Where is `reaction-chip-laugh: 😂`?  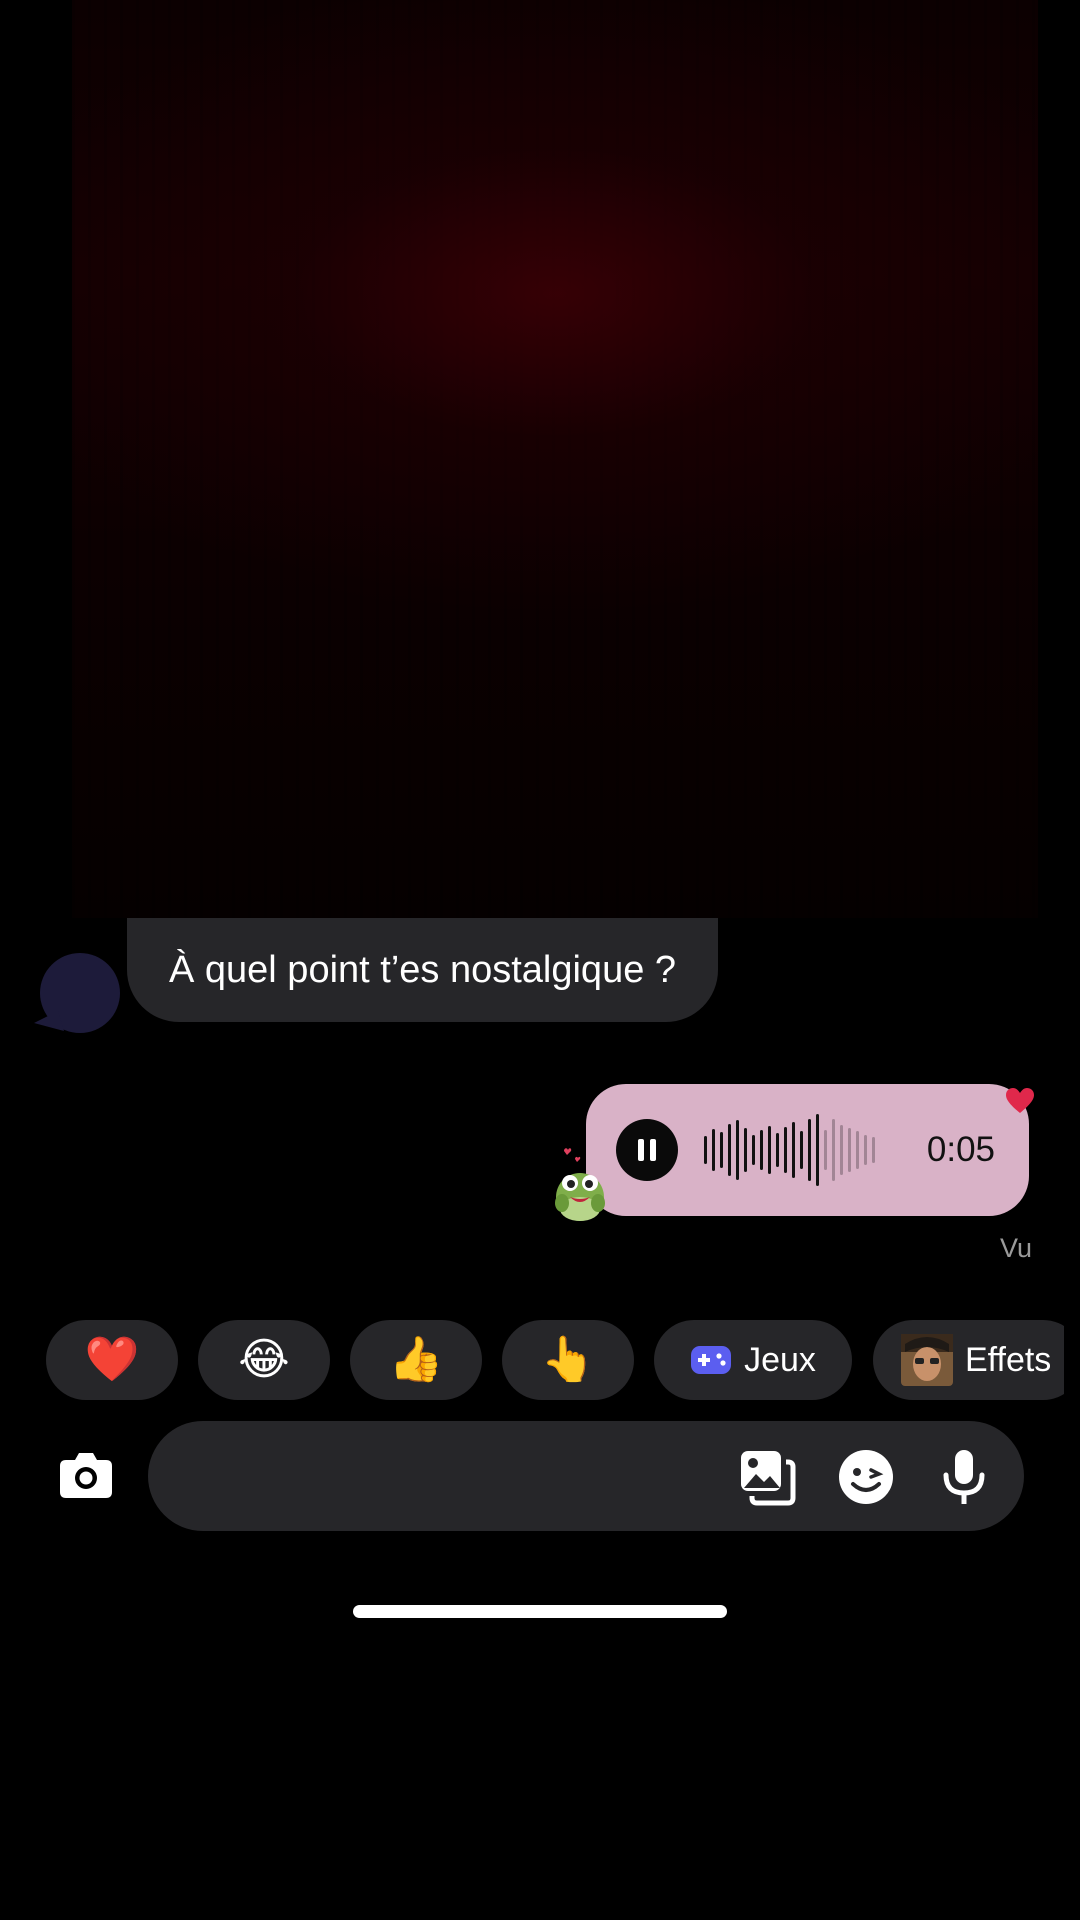
reaction-chip-laugh: 😂 is located at coordinates (264, 1360).